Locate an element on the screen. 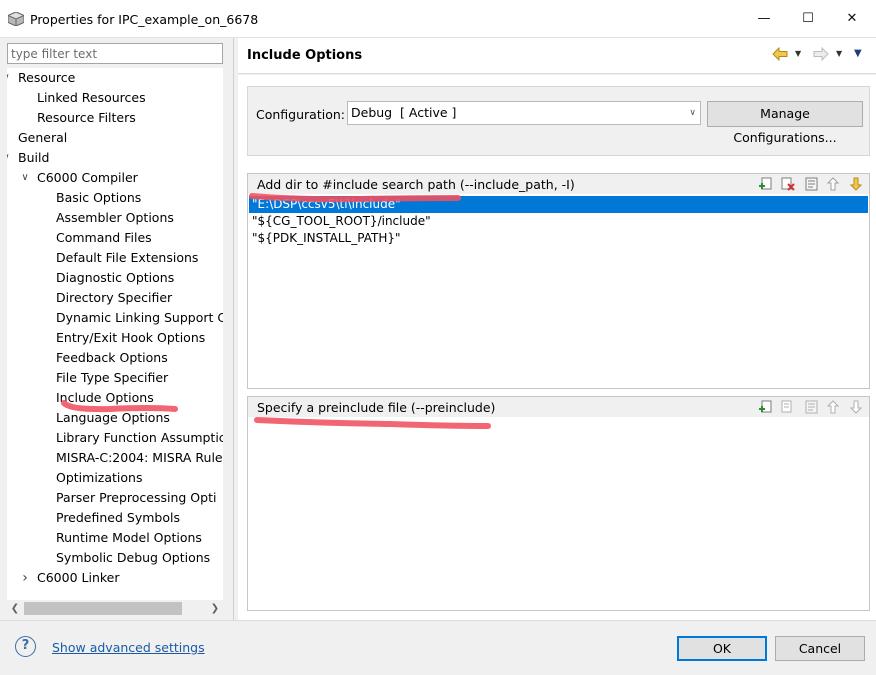 The height and width of the screenshot is (675, 876). preinclude-panel-title: Specify a preinclude file (--preinclude) is located at coordinates (376, 407).